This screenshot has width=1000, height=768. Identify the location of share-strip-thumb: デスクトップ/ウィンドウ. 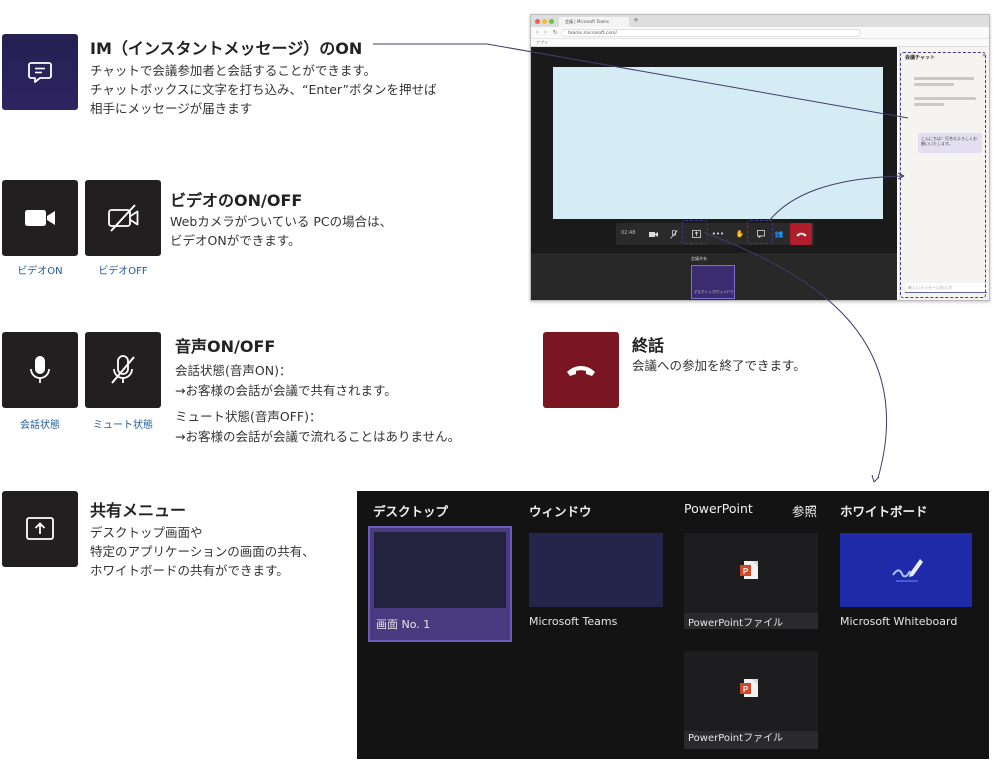
(713, 282).